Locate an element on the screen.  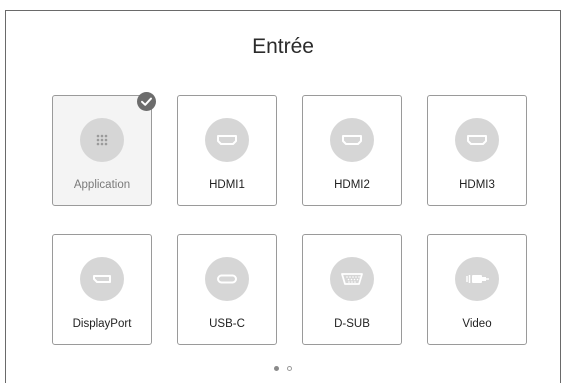
input-tile-hdmi1: HDMI1 is located at coordinates (227, 150).